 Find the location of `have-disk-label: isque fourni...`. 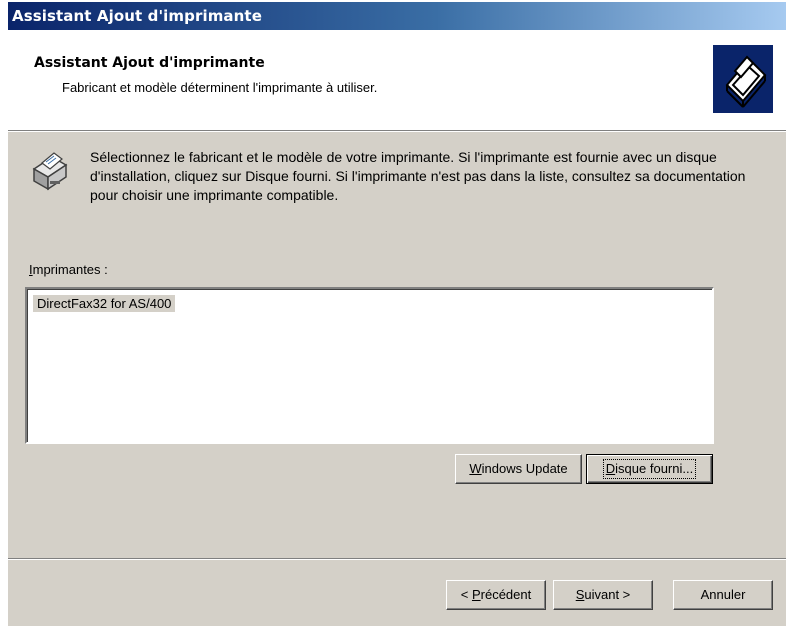

have-disk-label: isque fourni... is located at coordinates (654, 468).